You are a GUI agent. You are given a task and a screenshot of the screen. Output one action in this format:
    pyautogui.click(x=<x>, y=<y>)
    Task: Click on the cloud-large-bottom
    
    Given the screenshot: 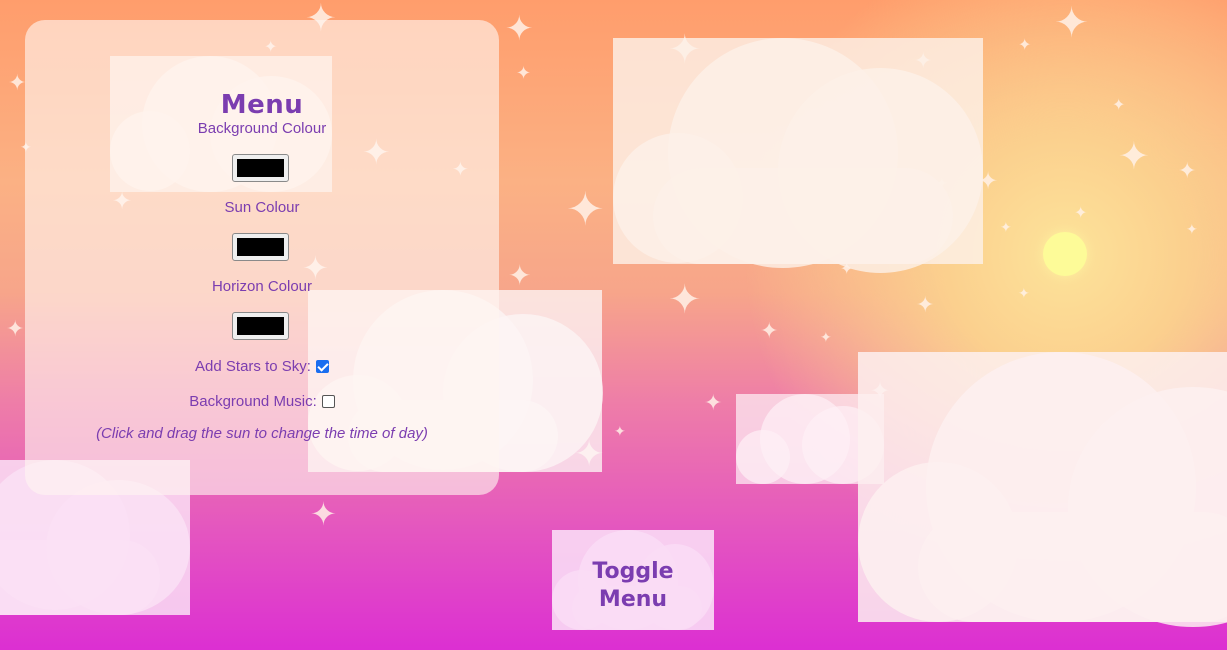 What is the action you would take?
    pyautogui.click(x=1042, y=489)
    